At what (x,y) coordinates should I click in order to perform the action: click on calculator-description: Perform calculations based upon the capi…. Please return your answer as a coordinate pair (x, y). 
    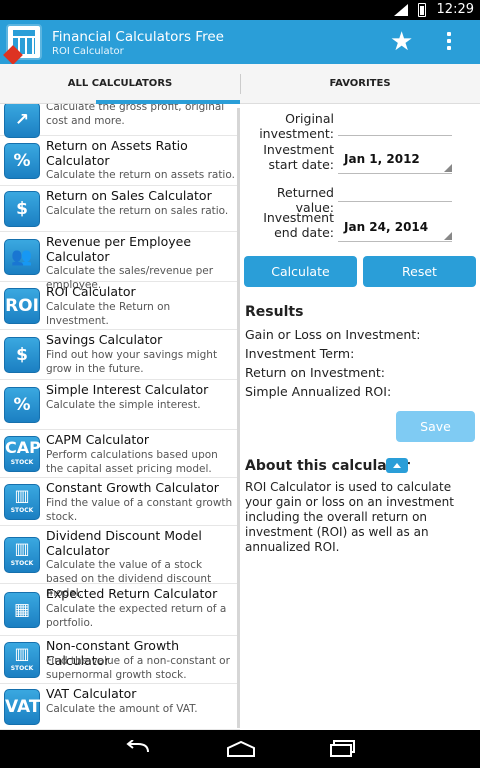
    Looking at the image, I should click on (132, 462).